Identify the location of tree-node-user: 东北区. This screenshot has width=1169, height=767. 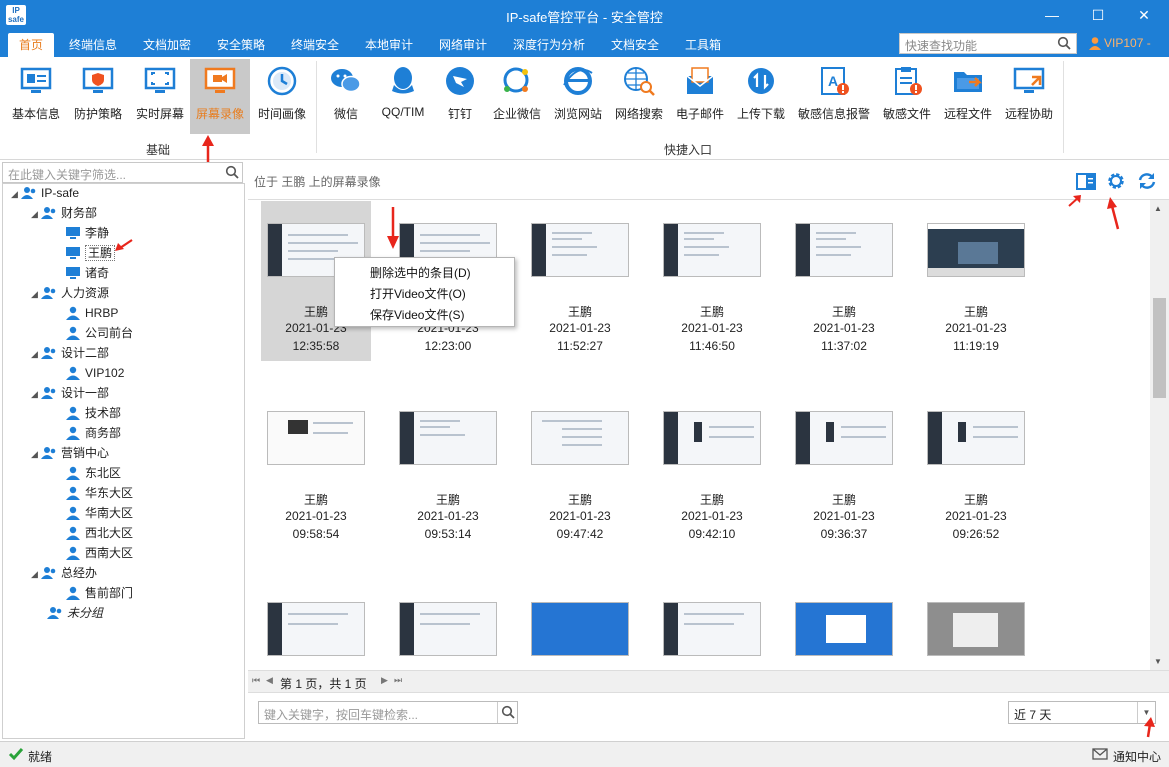
(93, 473).